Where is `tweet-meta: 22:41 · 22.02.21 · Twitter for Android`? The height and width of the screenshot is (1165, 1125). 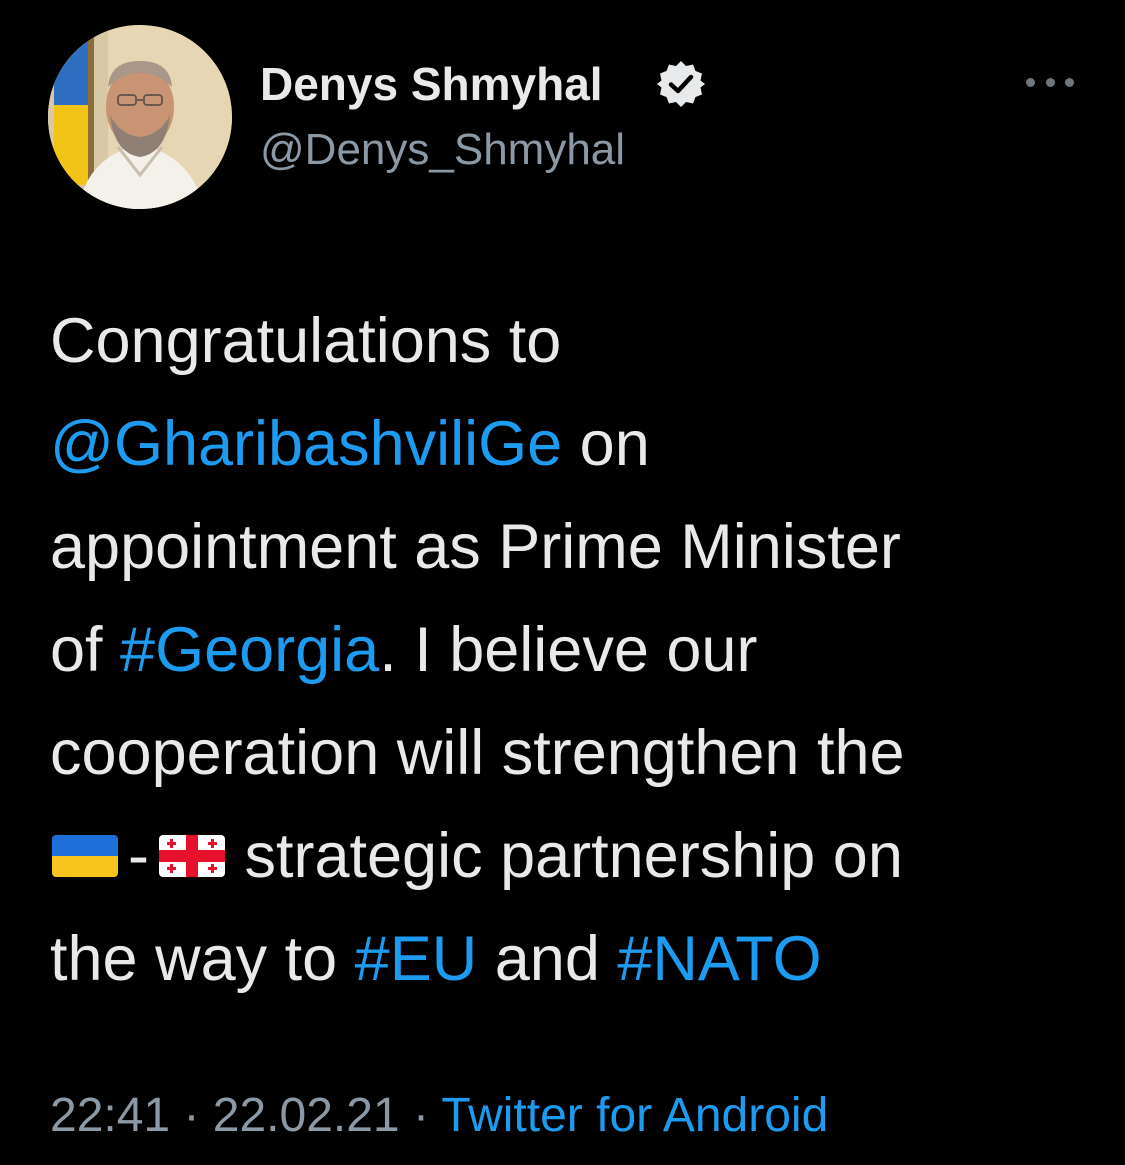
tweet-meta: 22:41 · 22.02.21 · Twitter for Android is located at coordinates (439, 1116).